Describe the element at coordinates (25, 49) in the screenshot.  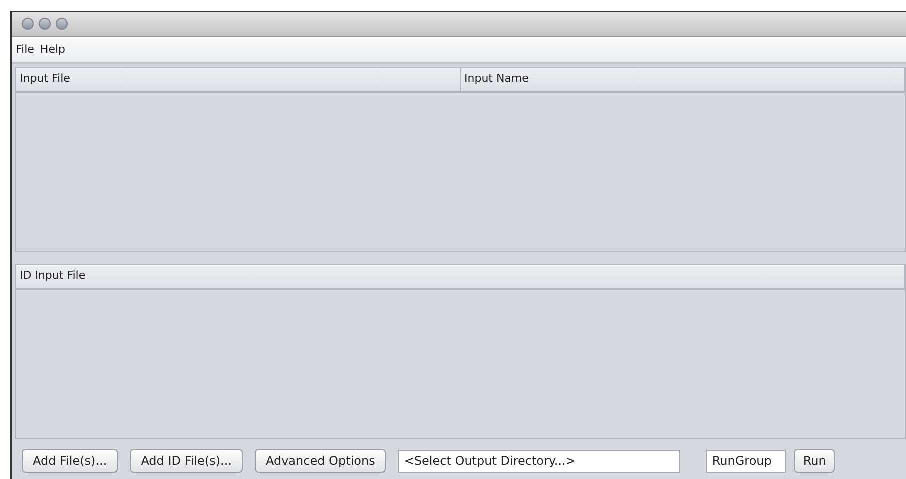
I see `menu-item: File` at that location.